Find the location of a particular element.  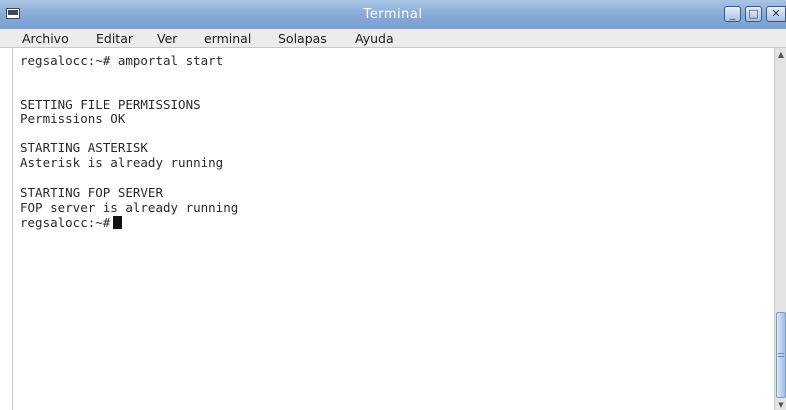

terminal-line: FOP server is already running is located at coordinates (129, 207).